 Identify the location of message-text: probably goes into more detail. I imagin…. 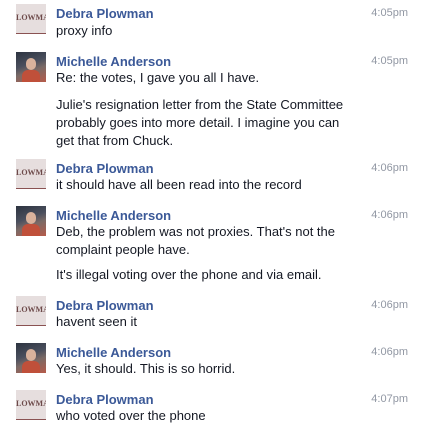
(198, 122).